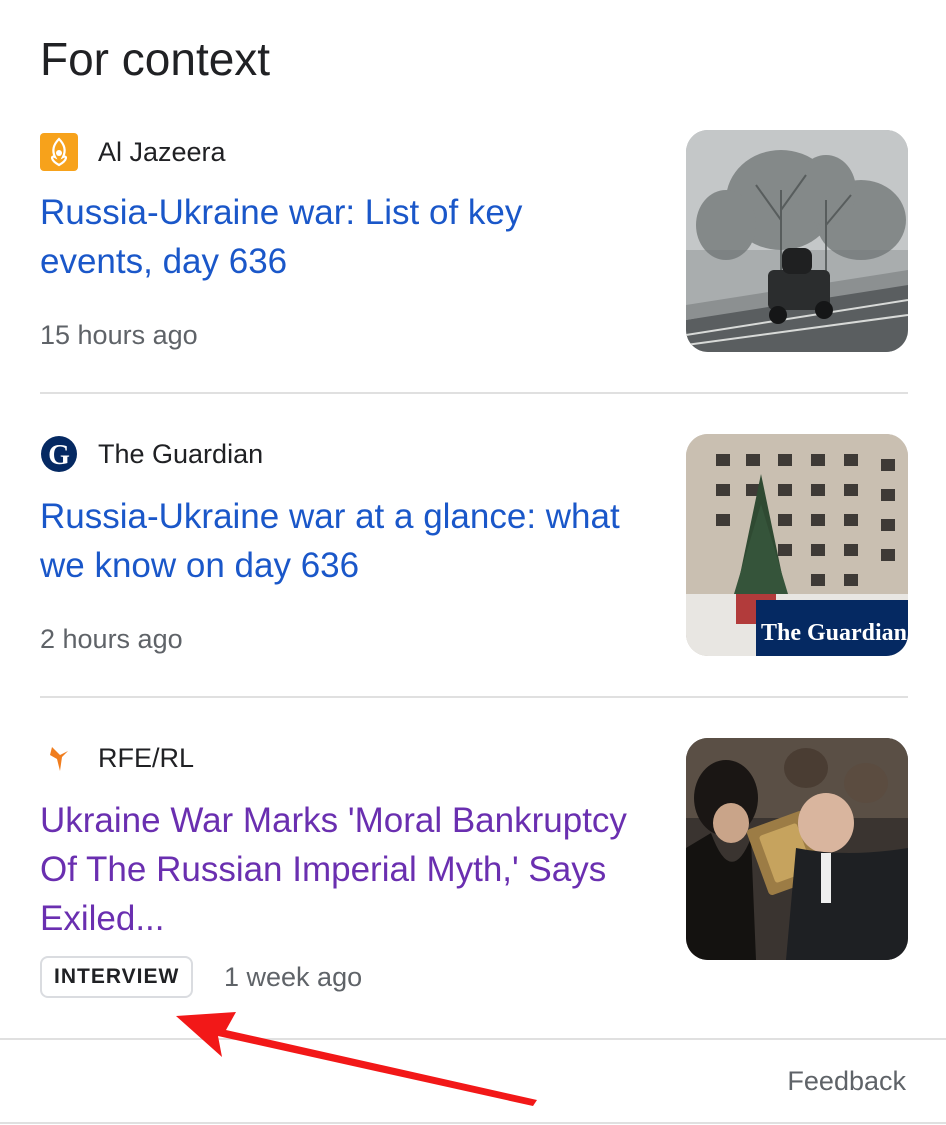  I want to click on source-row: G The Guardian, so click(151, 454).